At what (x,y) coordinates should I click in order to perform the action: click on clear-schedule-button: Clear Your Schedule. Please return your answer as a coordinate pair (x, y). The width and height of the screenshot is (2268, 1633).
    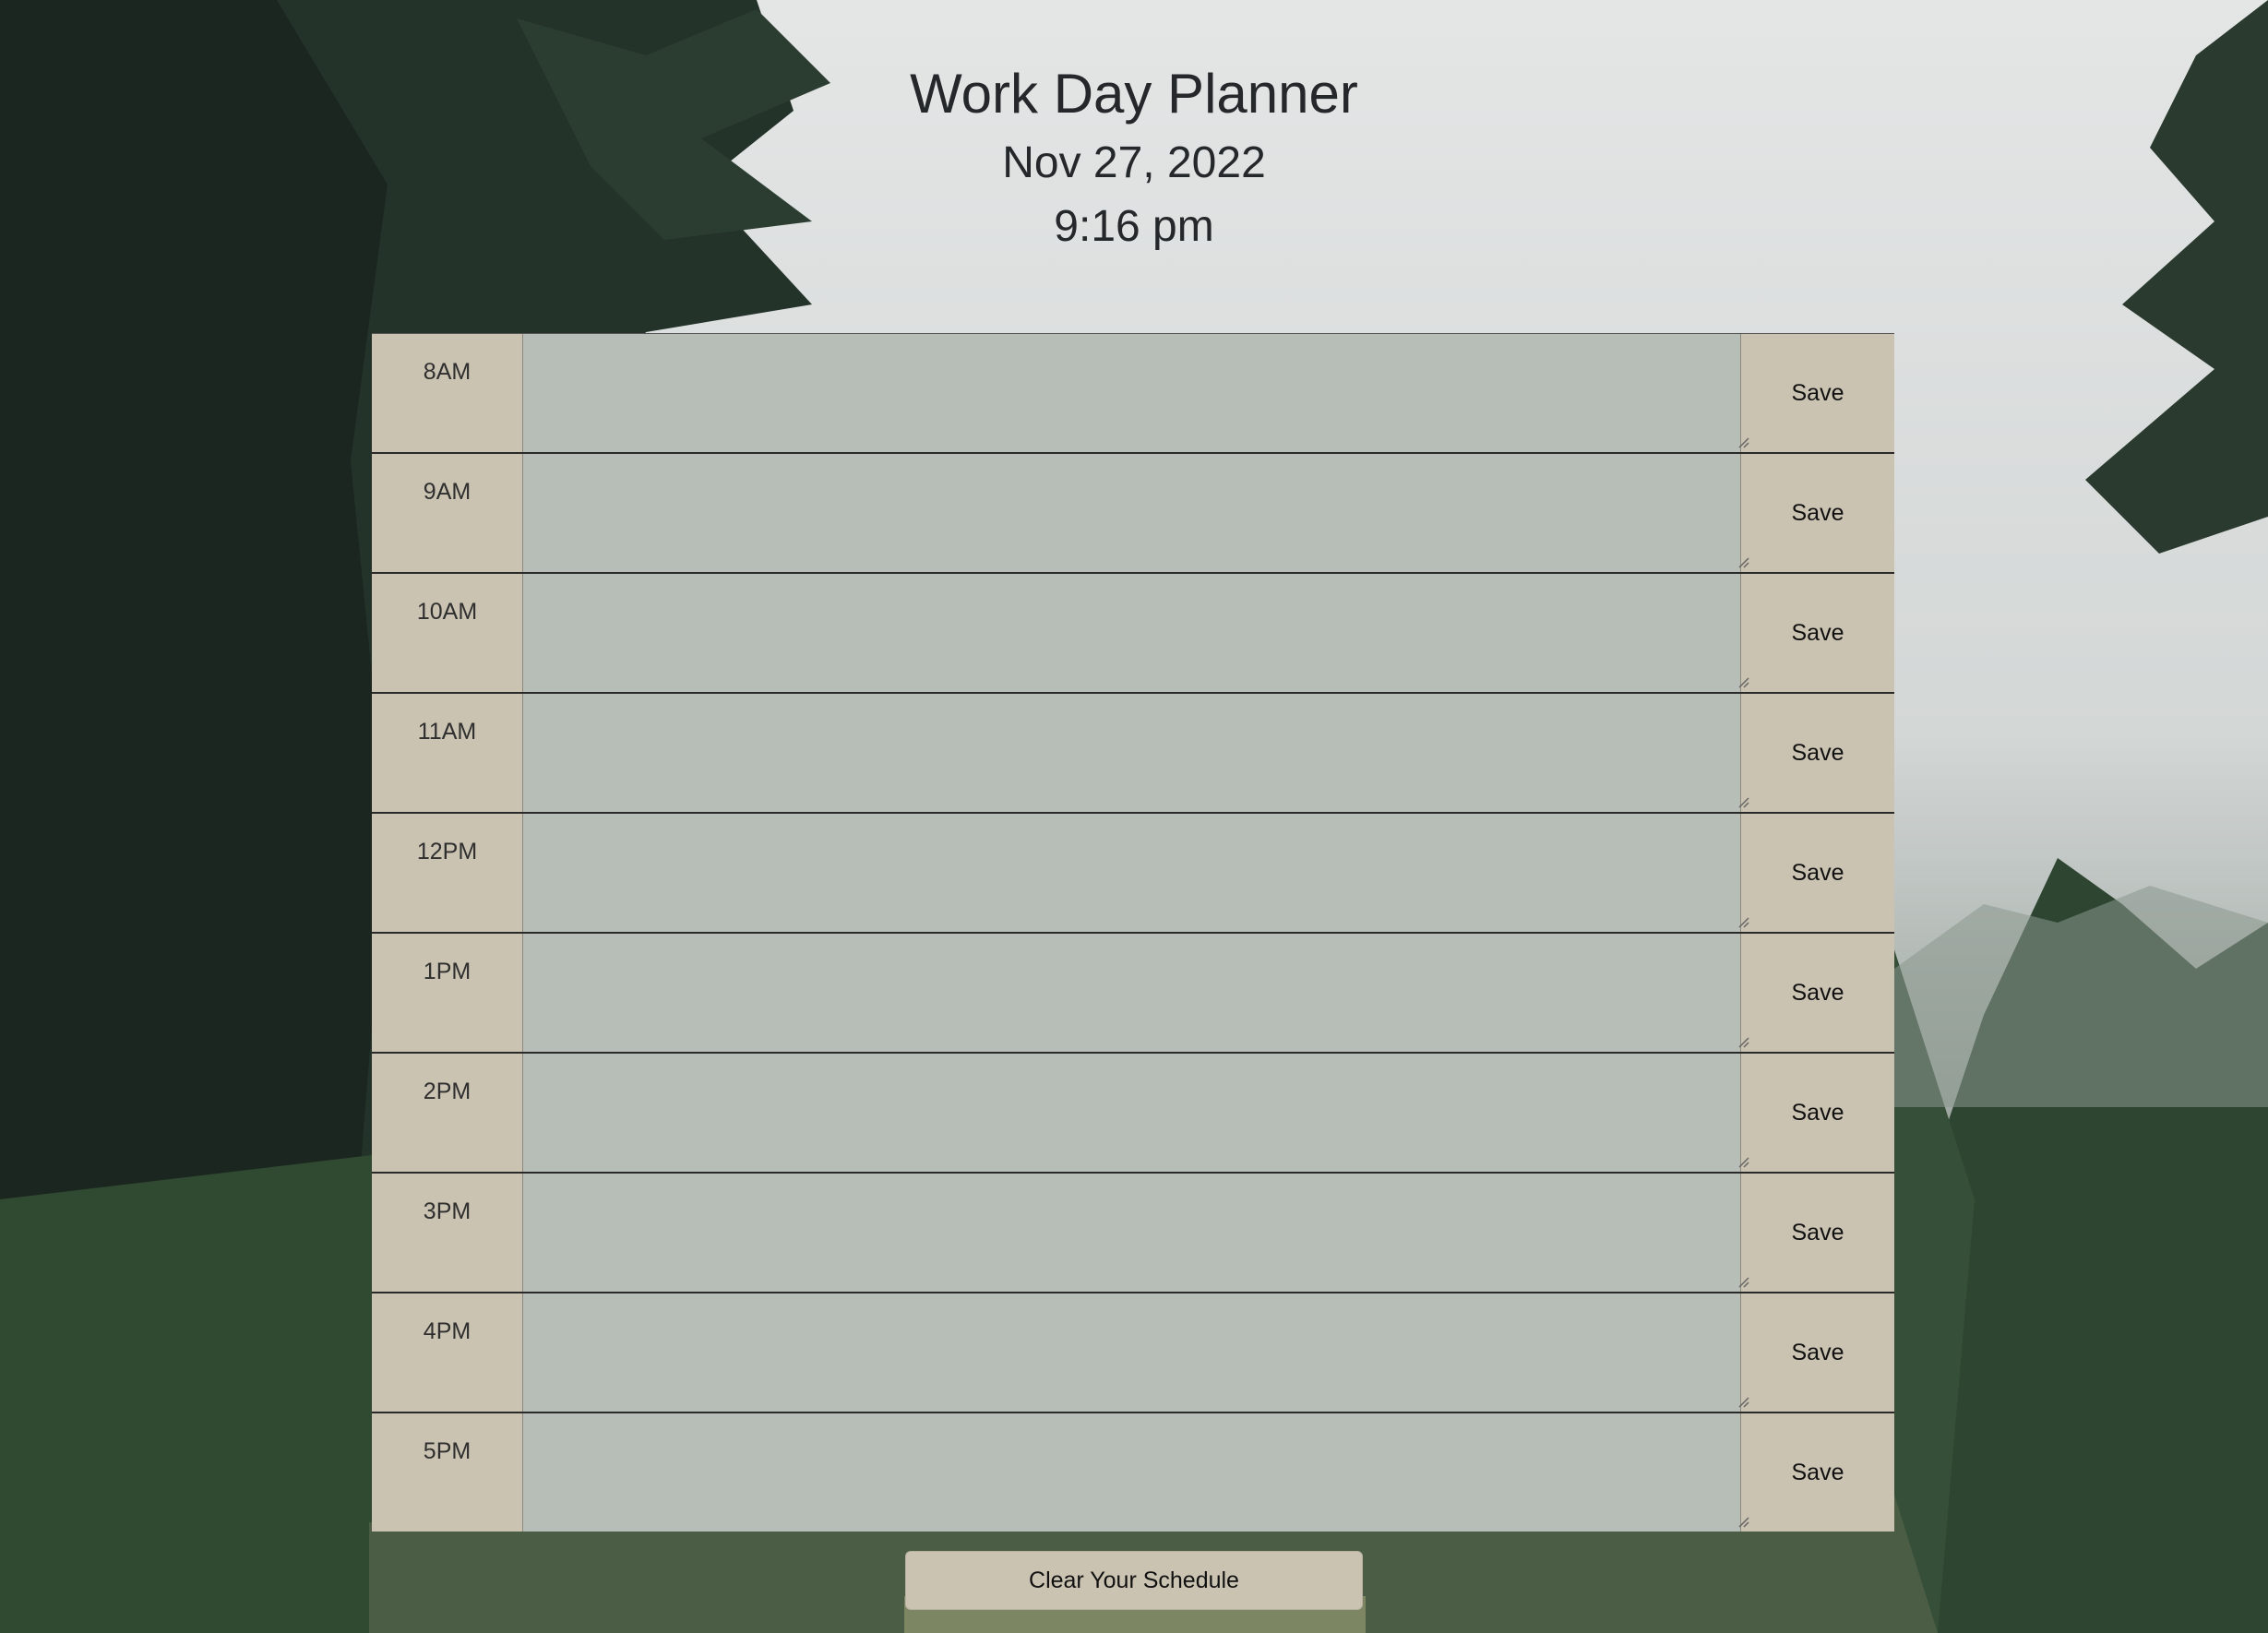
    Looking at the image, I should click on (1134, 1580).